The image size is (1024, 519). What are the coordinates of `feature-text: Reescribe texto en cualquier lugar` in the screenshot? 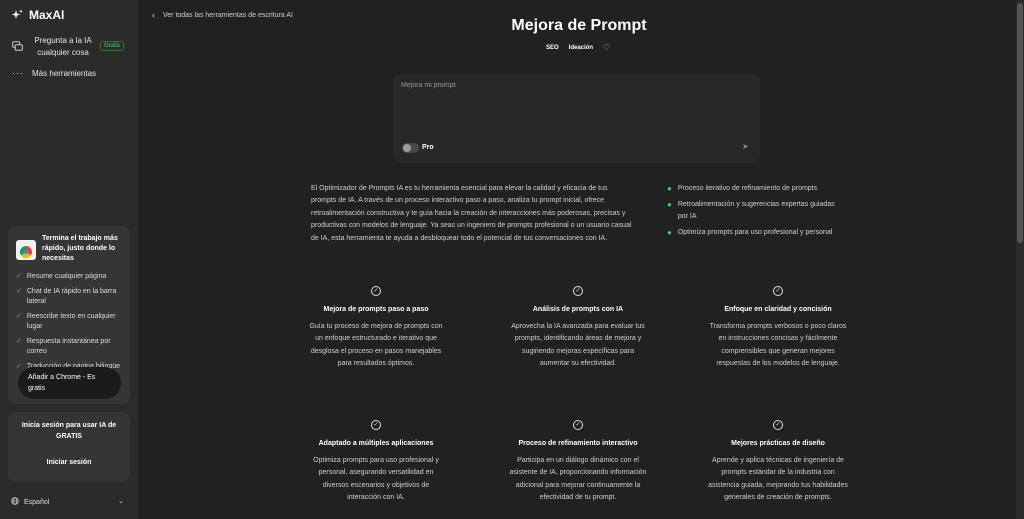 It's located at (71, 321).